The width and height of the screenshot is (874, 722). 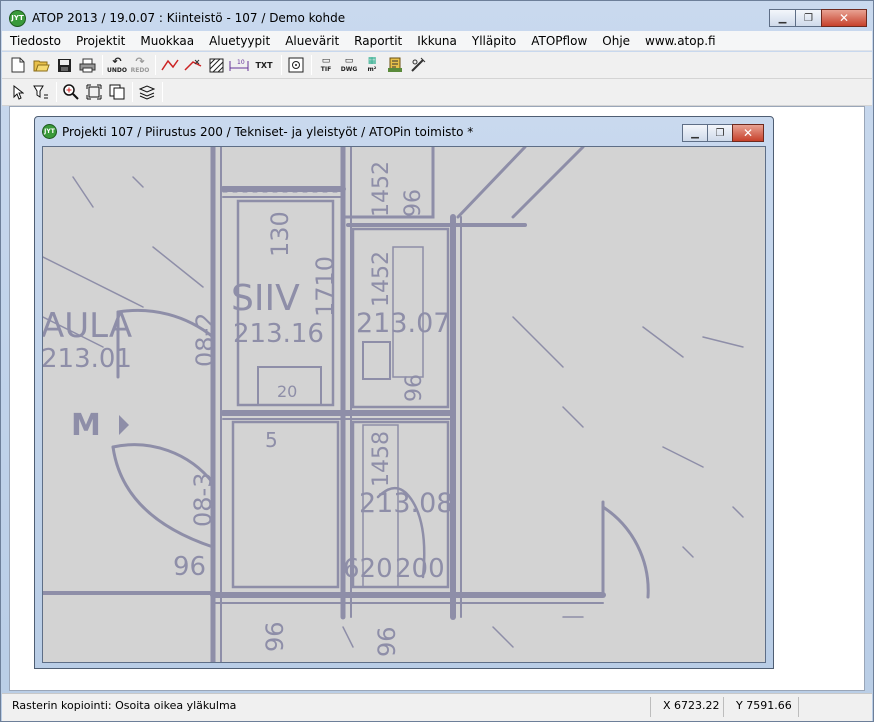 What do you see at coordinates (395, 65) in the screenshot?
I see `report-icon` at bounding box center [395, 65].